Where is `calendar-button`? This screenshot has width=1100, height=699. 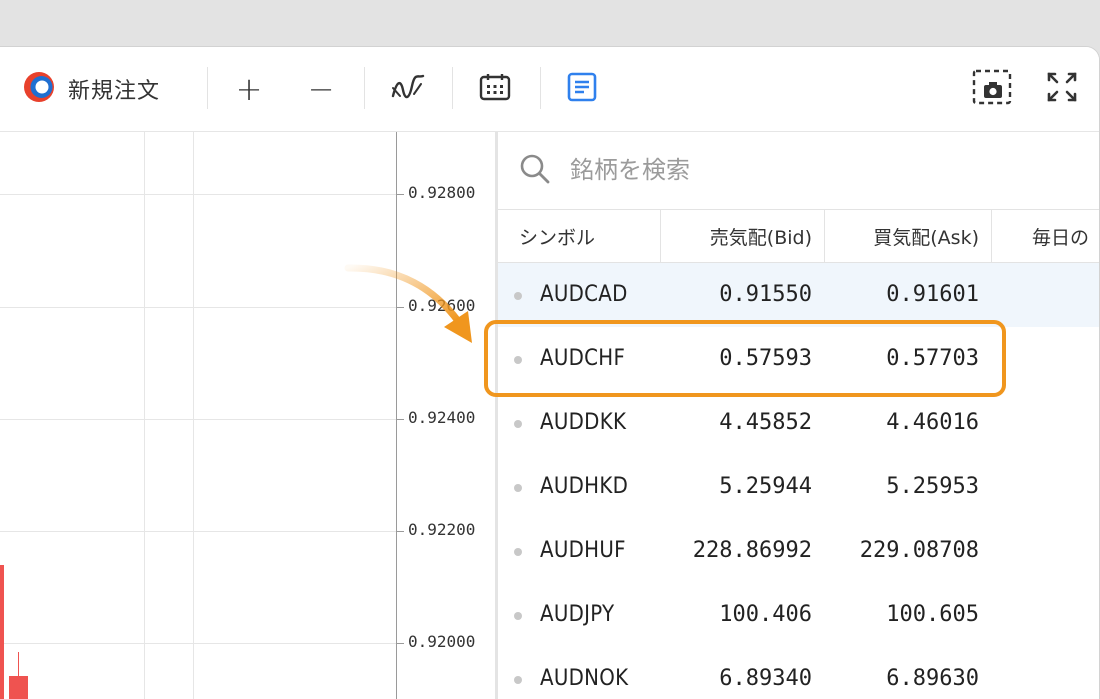 calendar-button is located at coordinates (495, 89).